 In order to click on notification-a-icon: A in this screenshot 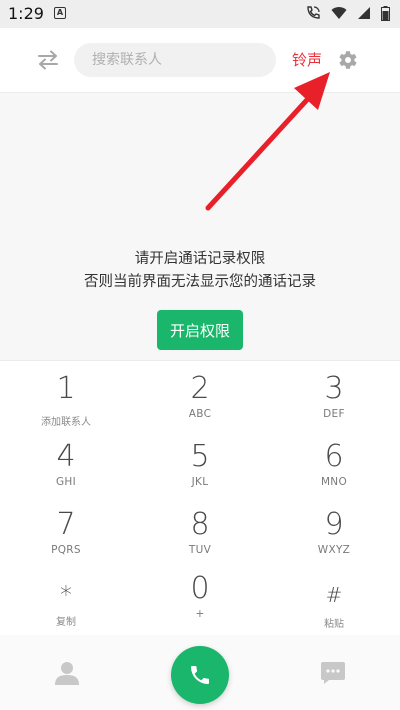, I will do `click(60, 13)`.